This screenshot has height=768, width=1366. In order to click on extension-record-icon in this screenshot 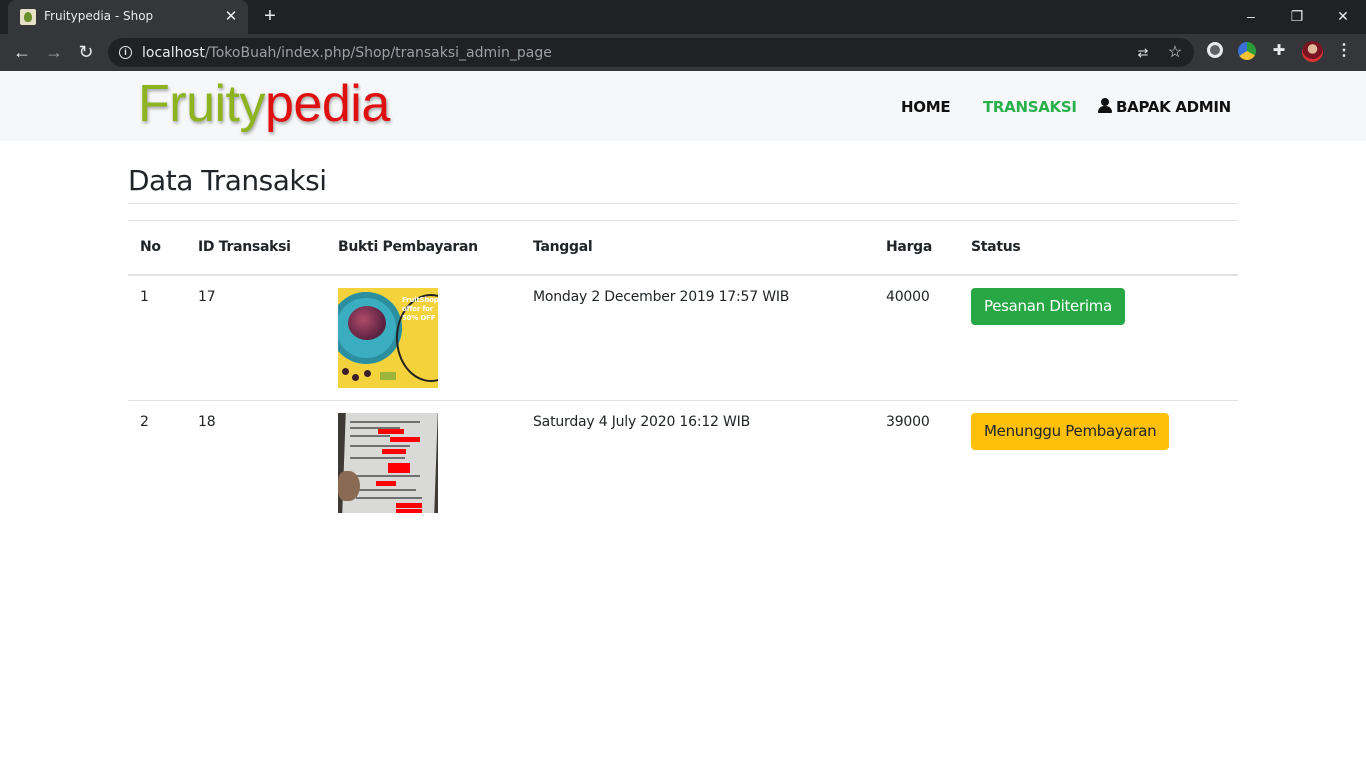, I will do `click(1215, 50)`.